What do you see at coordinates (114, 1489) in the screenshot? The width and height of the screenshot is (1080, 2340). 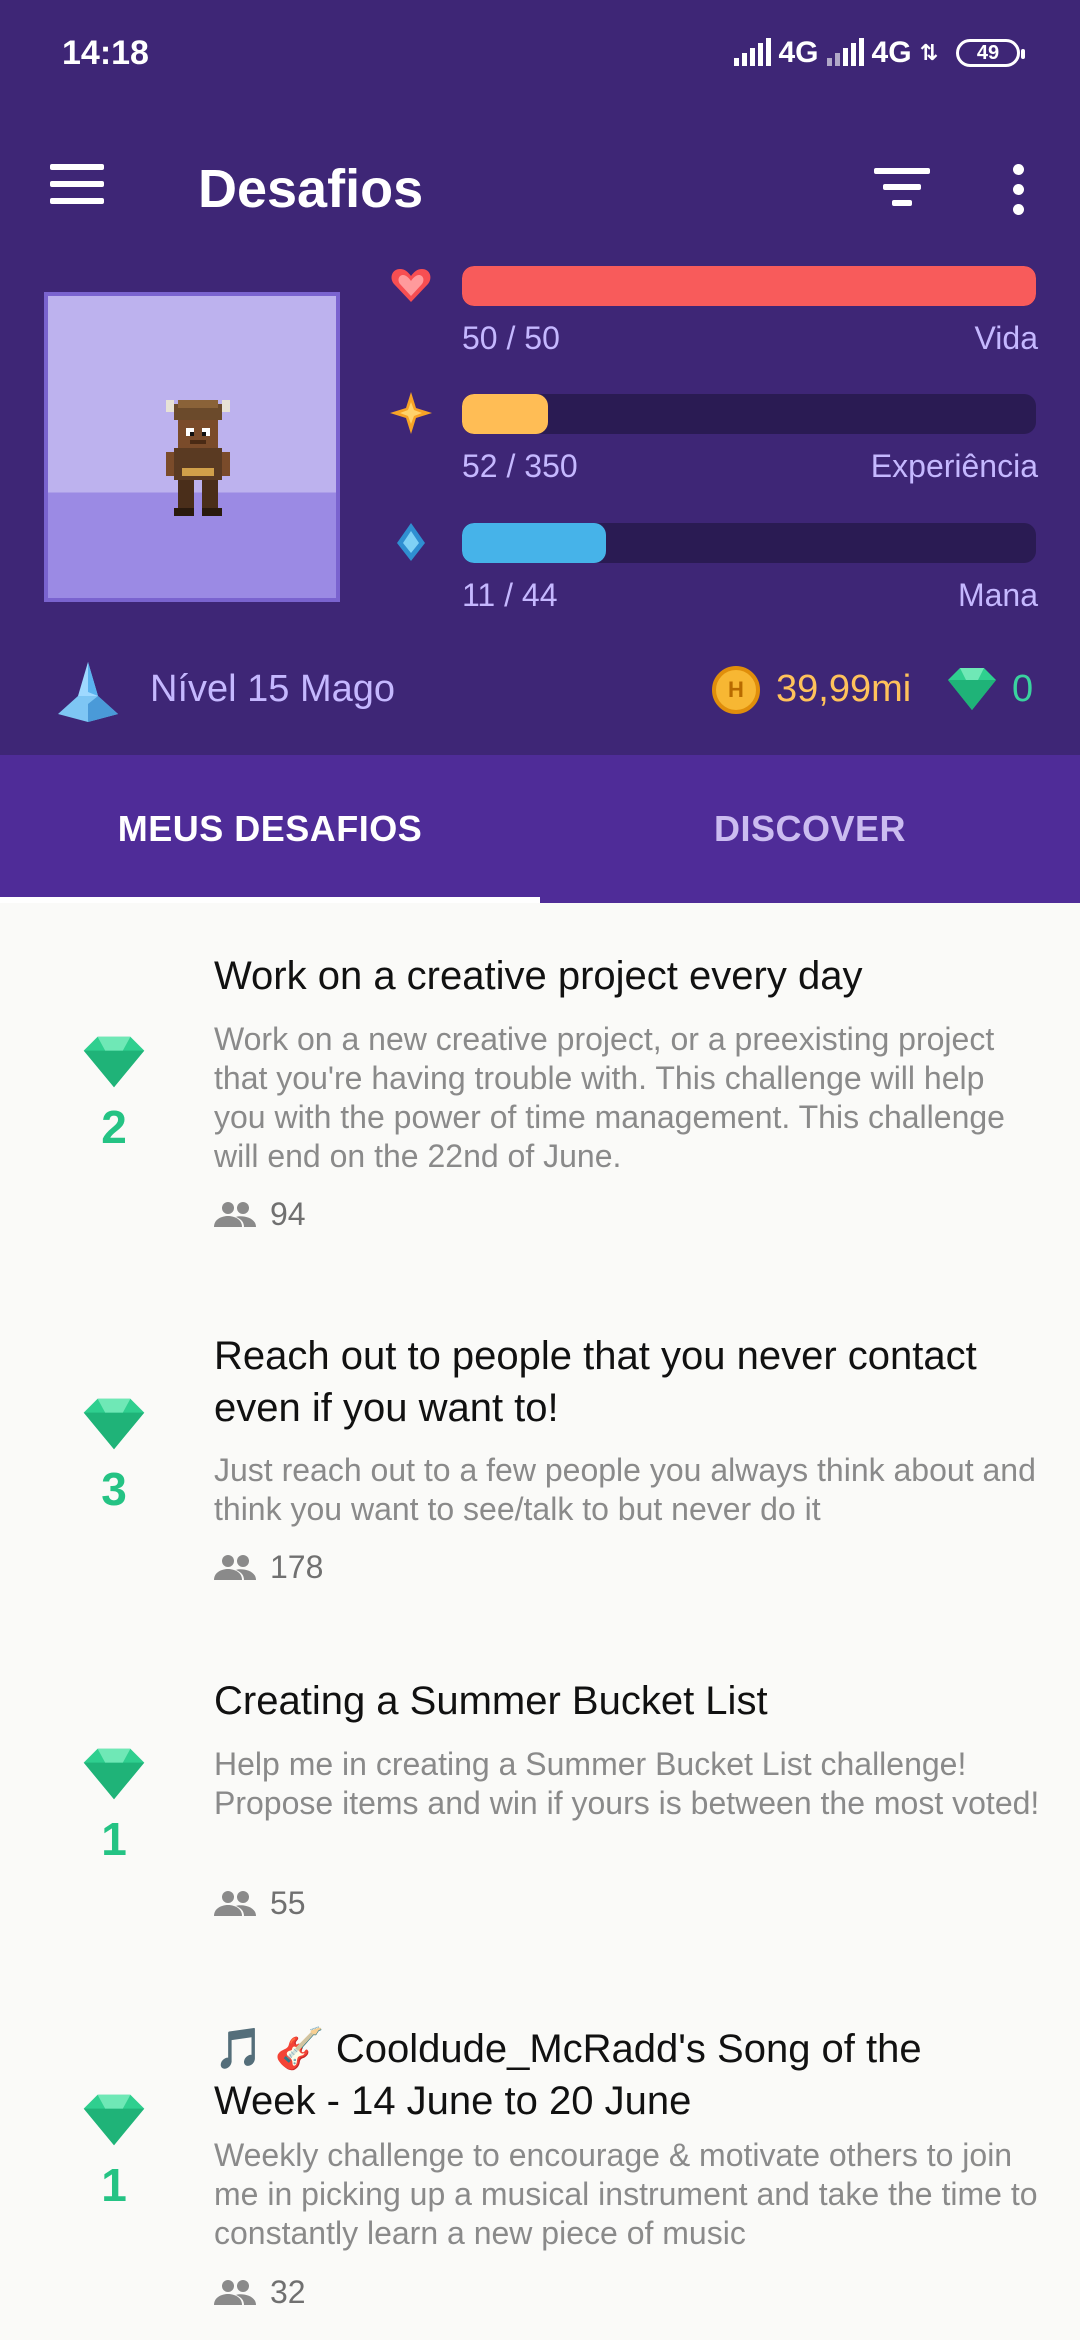 I see `gem-count: 3` at bounding box center [114, 1489].